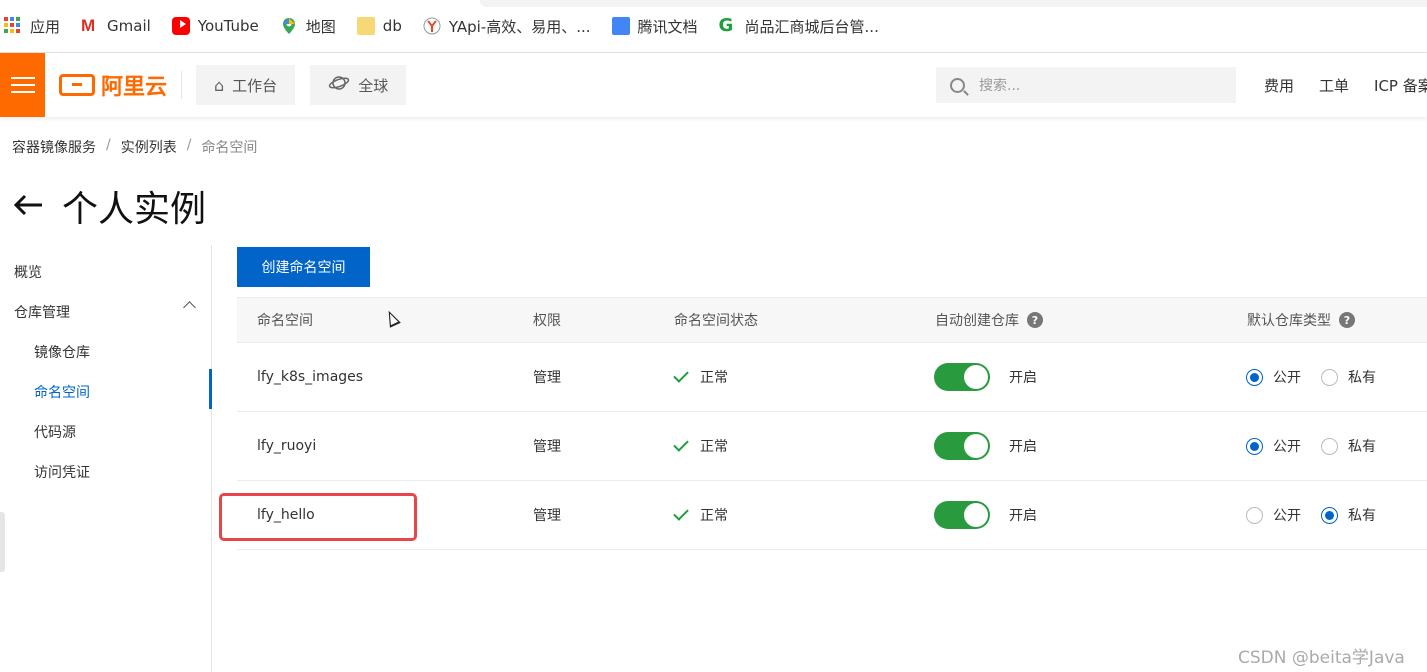 This screenshot has width=1427, height=672. Describe the element at coordinates (339, 85) in the screenshot. I see `globe-icon` at that location.